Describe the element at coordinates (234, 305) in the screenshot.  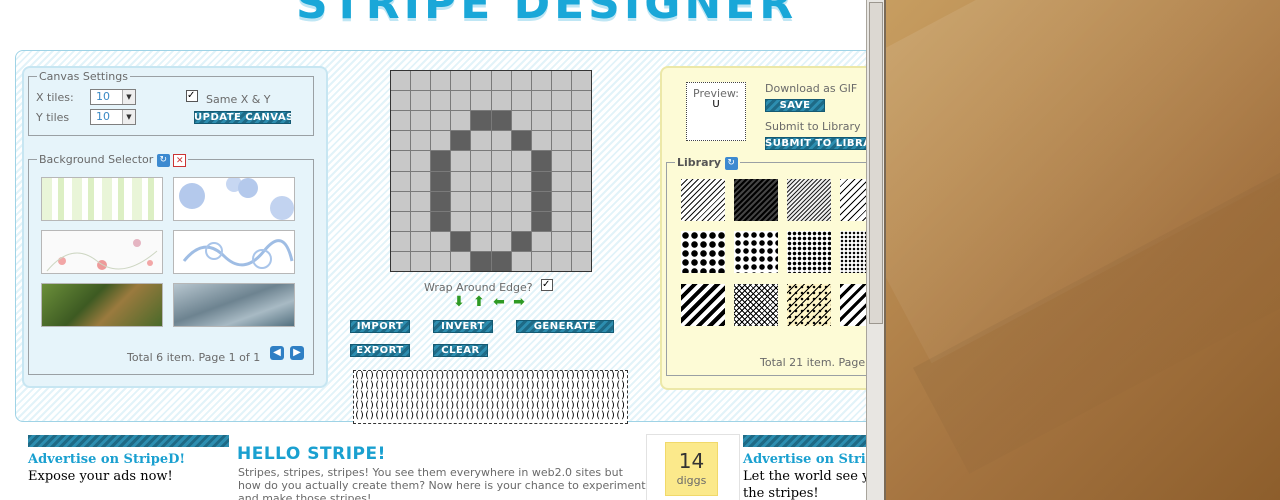
I see `background-thumb-photo-steel` at that location.